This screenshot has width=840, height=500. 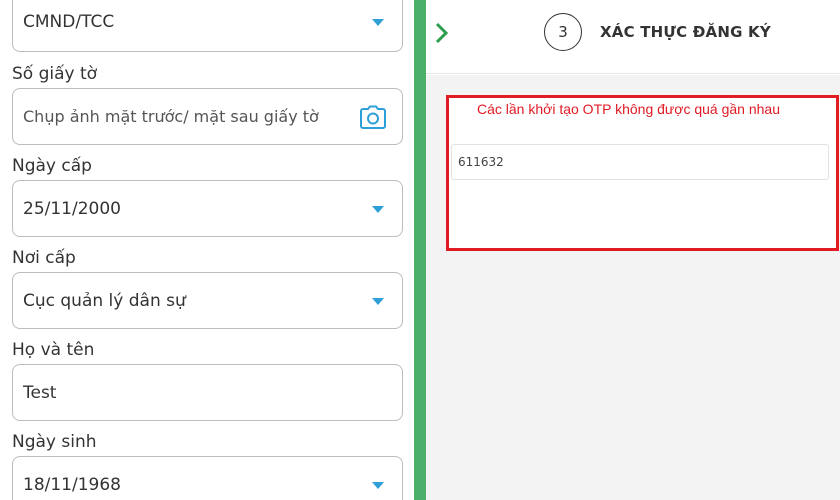 What do you see at coordinates (55, 74) in the screenshot?
I see `doc-number-label: Số giấy tờ` at bounding box center [55, 74].